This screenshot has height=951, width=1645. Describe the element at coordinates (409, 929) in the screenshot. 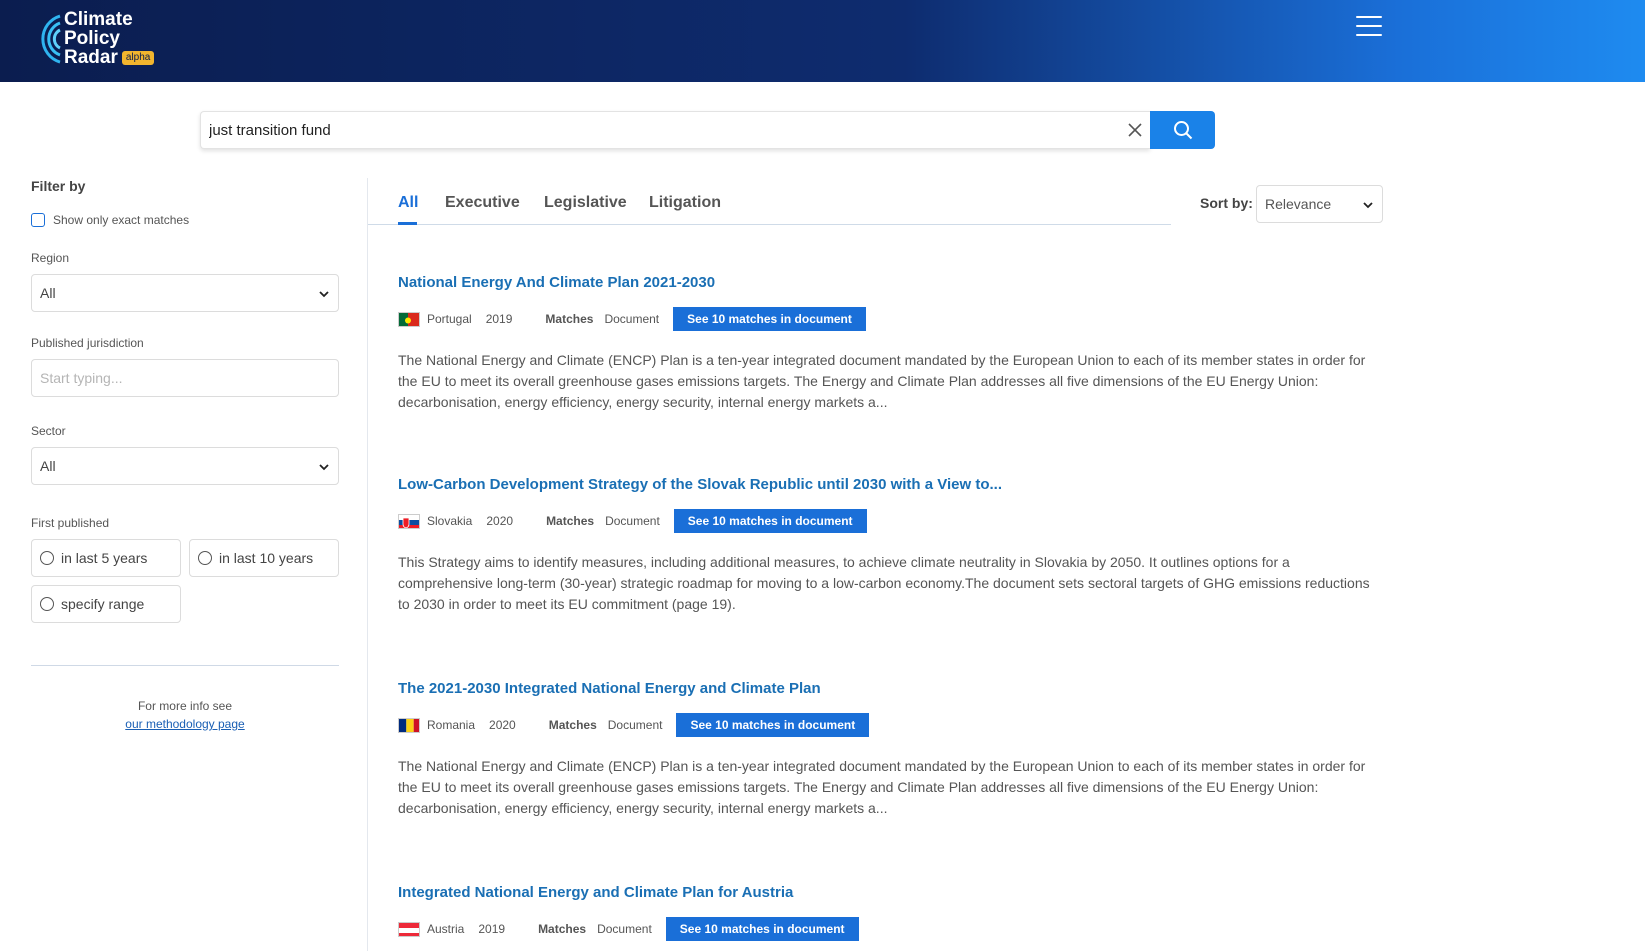

I see `austria-flag-icon` at that location.